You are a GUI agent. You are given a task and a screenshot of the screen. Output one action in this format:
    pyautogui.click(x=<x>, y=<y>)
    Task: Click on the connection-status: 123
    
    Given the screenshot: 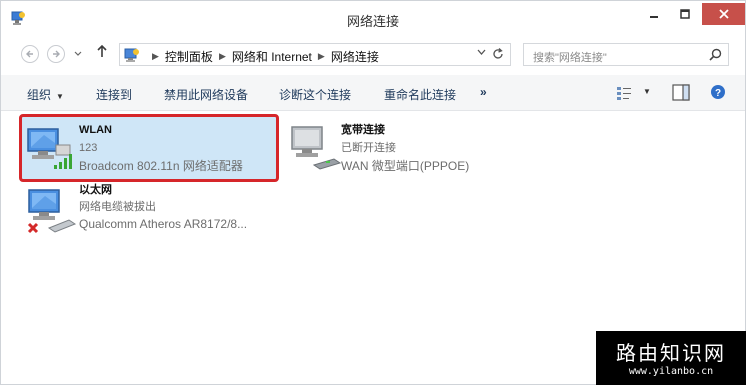 What is the action you would take?
    pyautogui.click(x=88, y=148)
    